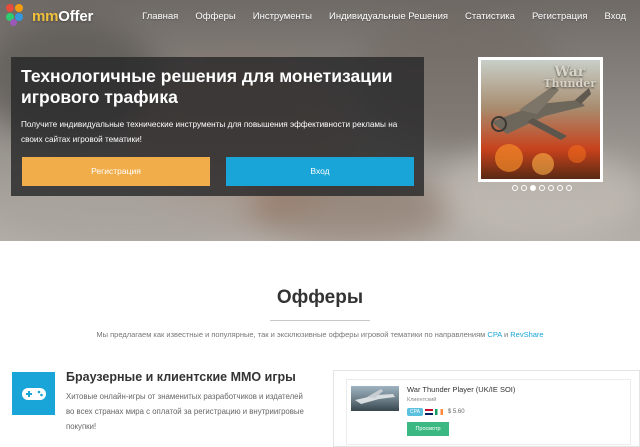  Describe the element at coordinates (569, 77) in the screenshot. I see `slide-brand-logo: War Thunder` at that location.